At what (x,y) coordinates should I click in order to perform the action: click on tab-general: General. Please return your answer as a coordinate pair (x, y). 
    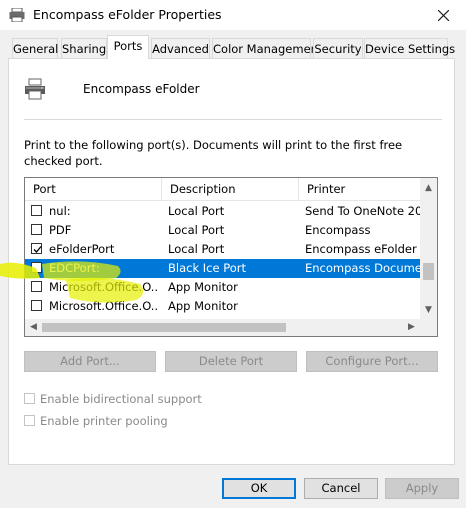
    Looking at the image, I should click on (35, 48).